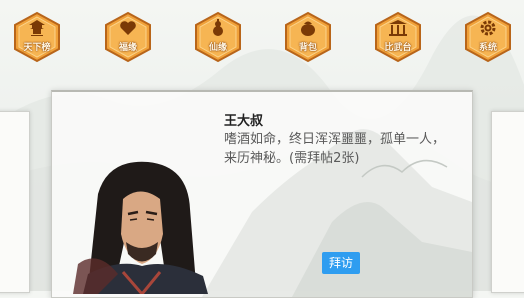 The height and width of the screenshot is (298, 524). Describe the element at coordinates (307, 48) in the screenshot. I see `menu-label: 背包` at that location.